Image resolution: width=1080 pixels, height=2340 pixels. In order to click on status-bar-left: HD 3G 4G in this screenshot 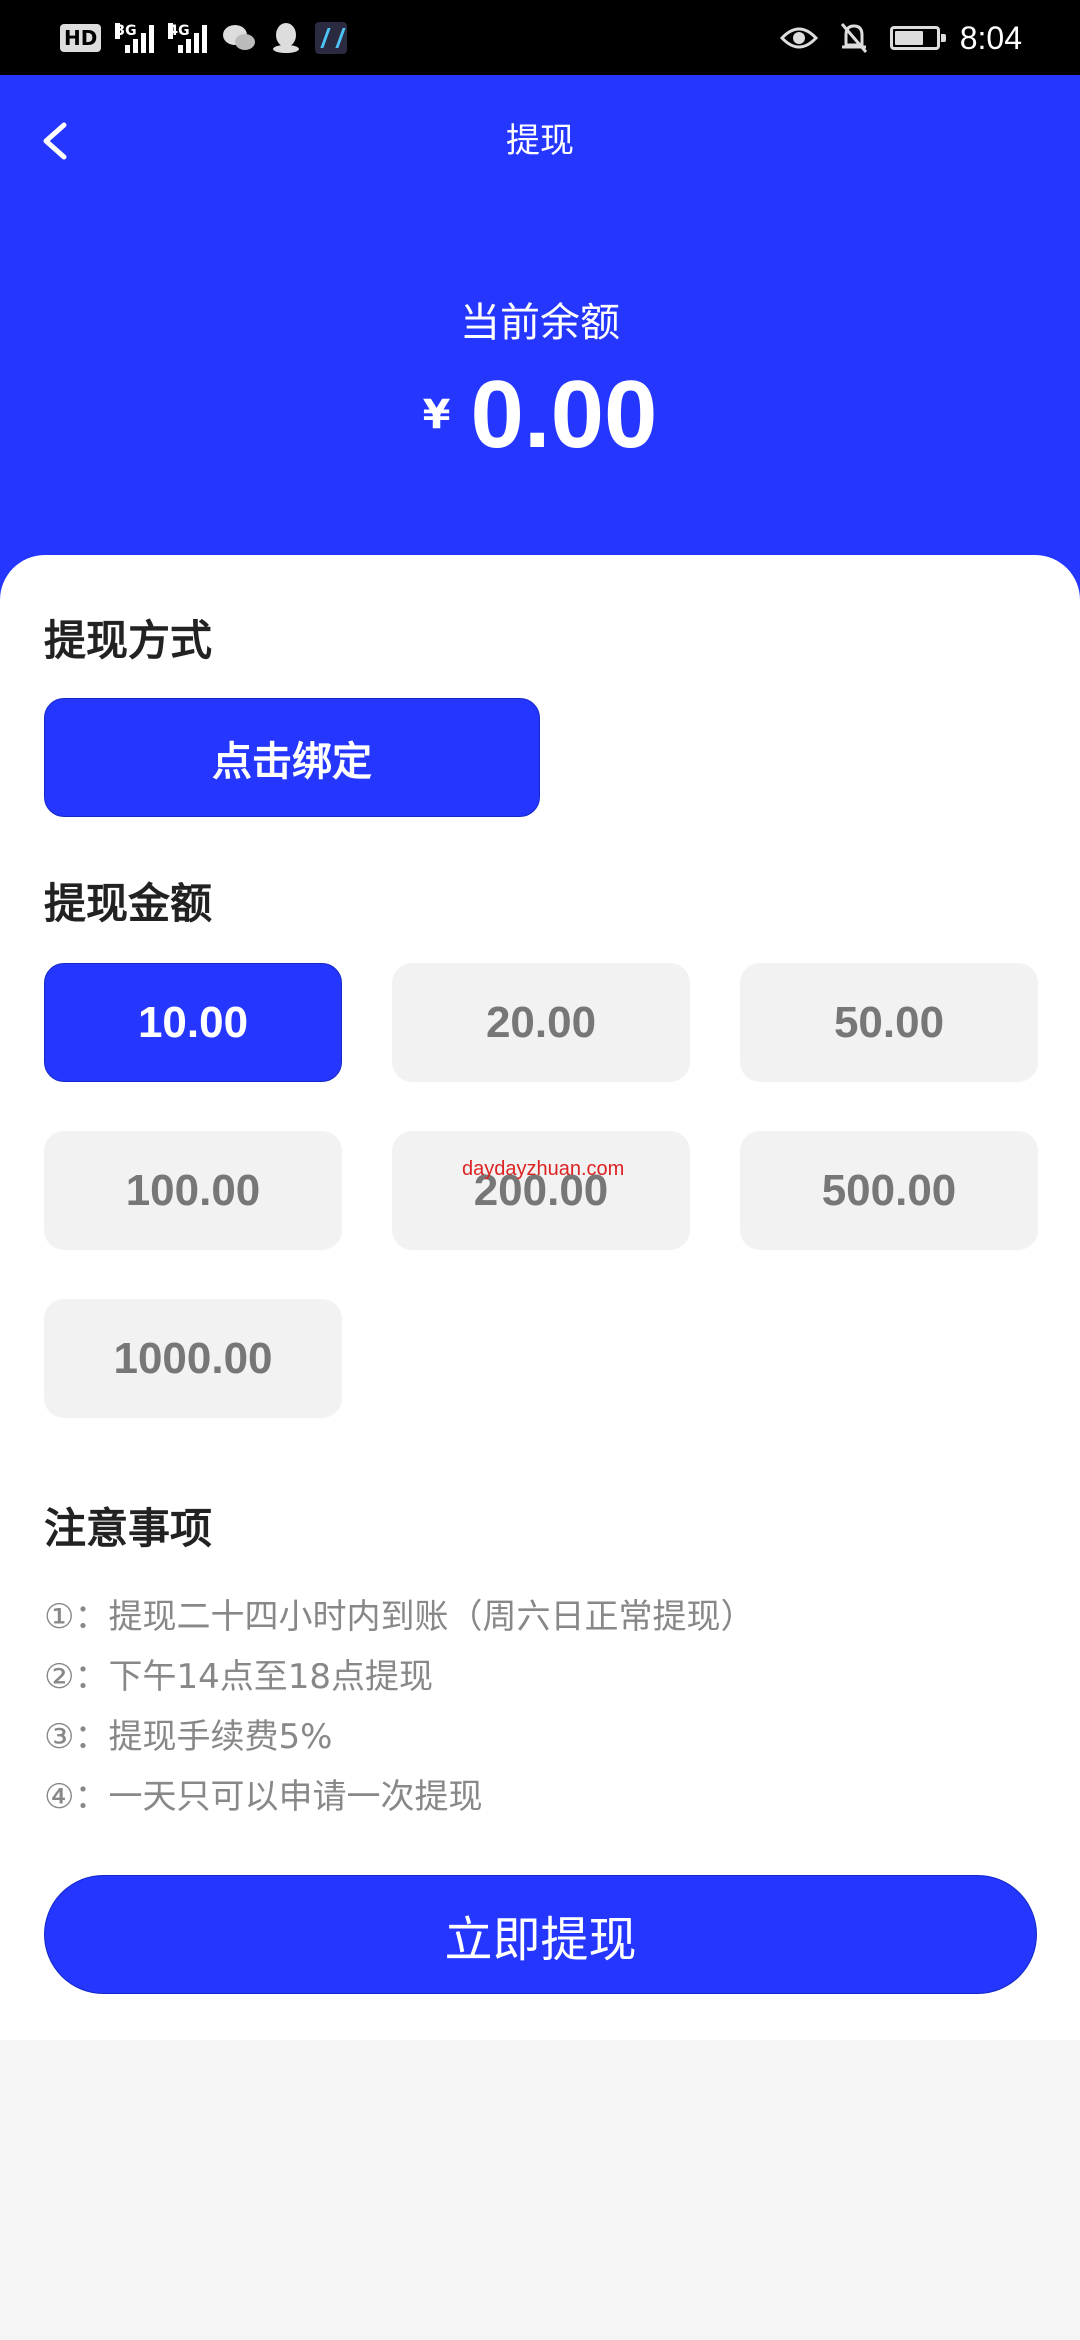, I will do `click(204, 38)`.